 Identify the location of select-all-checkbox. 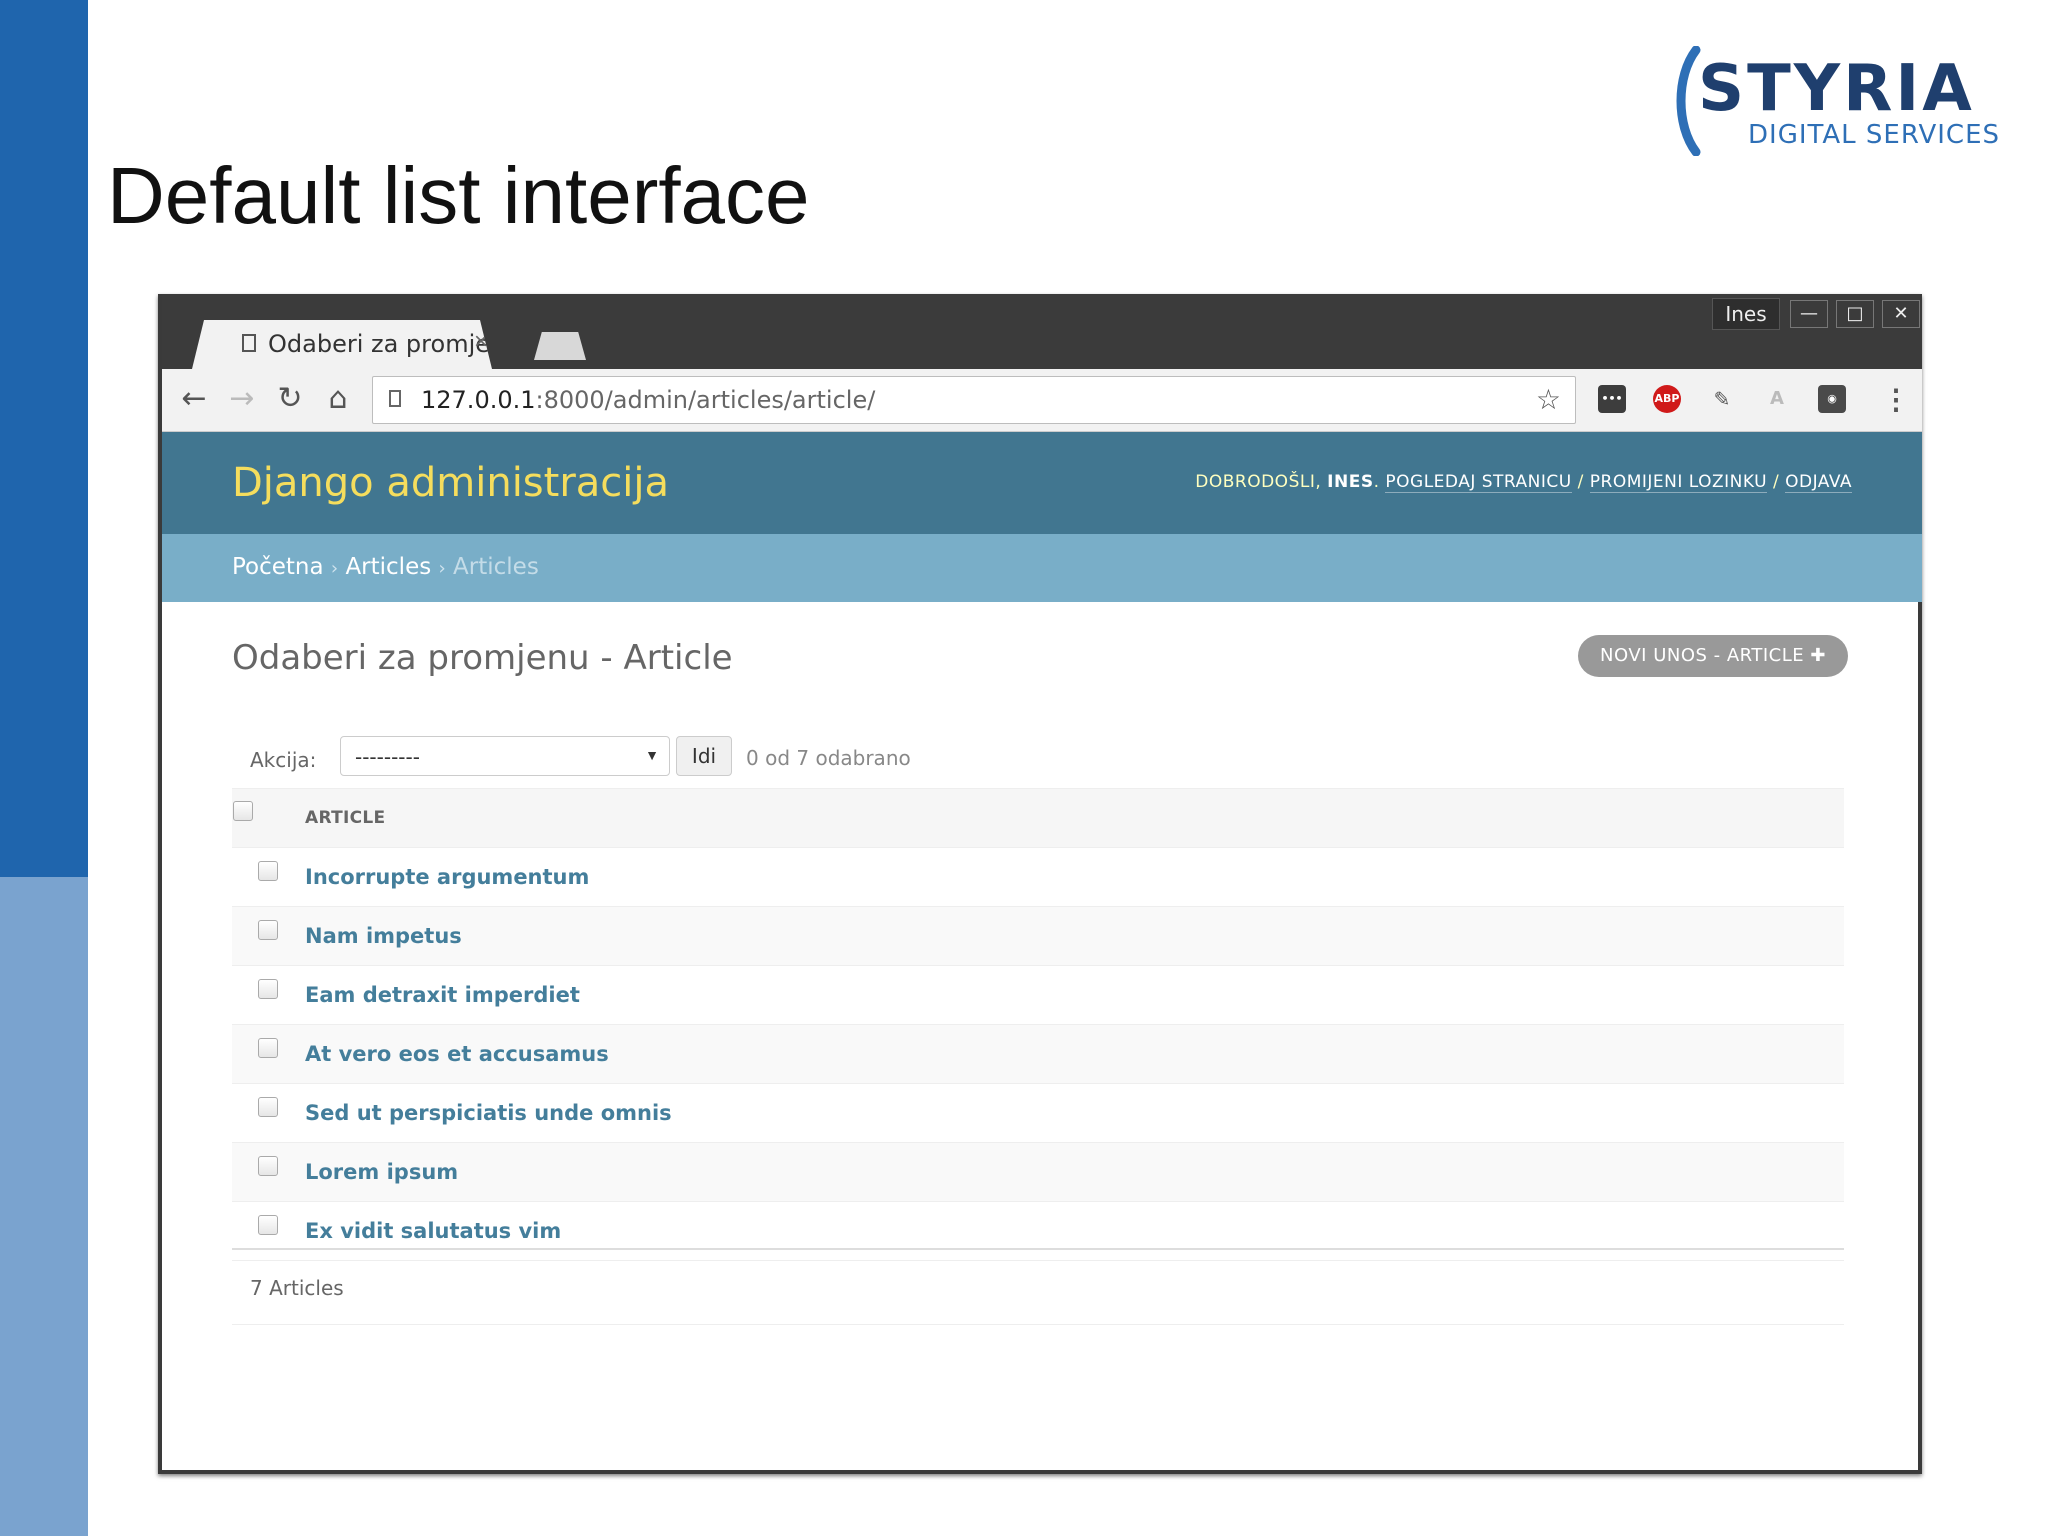
(243, 811).